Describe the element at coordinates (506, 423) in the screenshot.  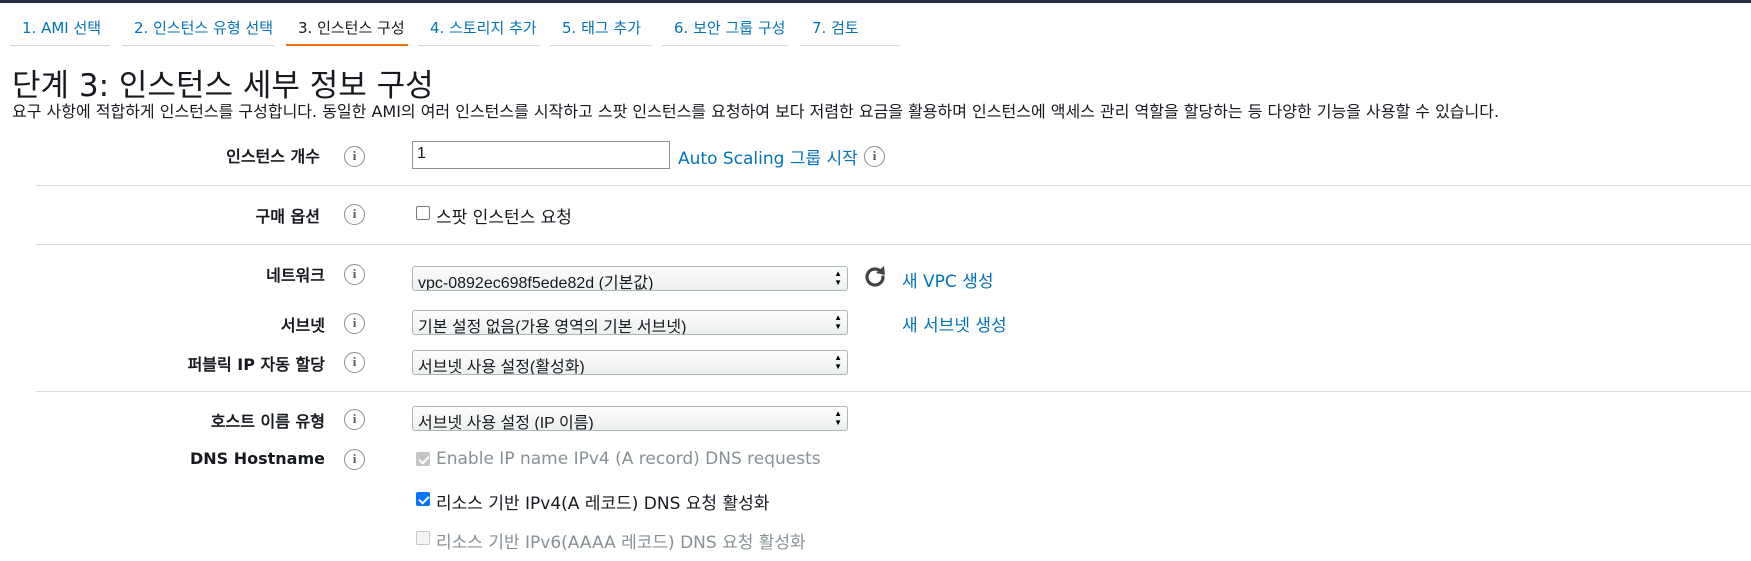
I see `hostname-type-select-value: 서브넷 사용 설정 (IP 이름)` at that location.